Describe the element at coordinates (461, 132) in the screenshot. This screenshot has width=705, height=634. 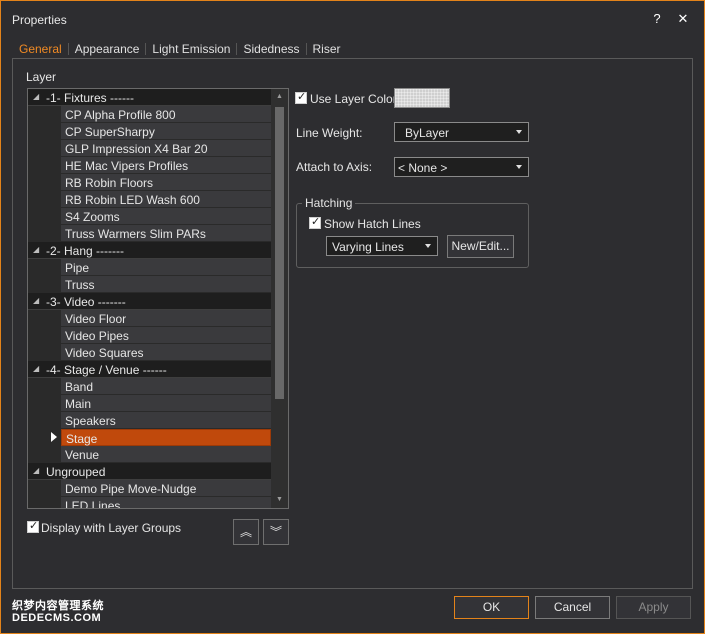
I see `line-weight-dropdown: ByLayer` at that location.